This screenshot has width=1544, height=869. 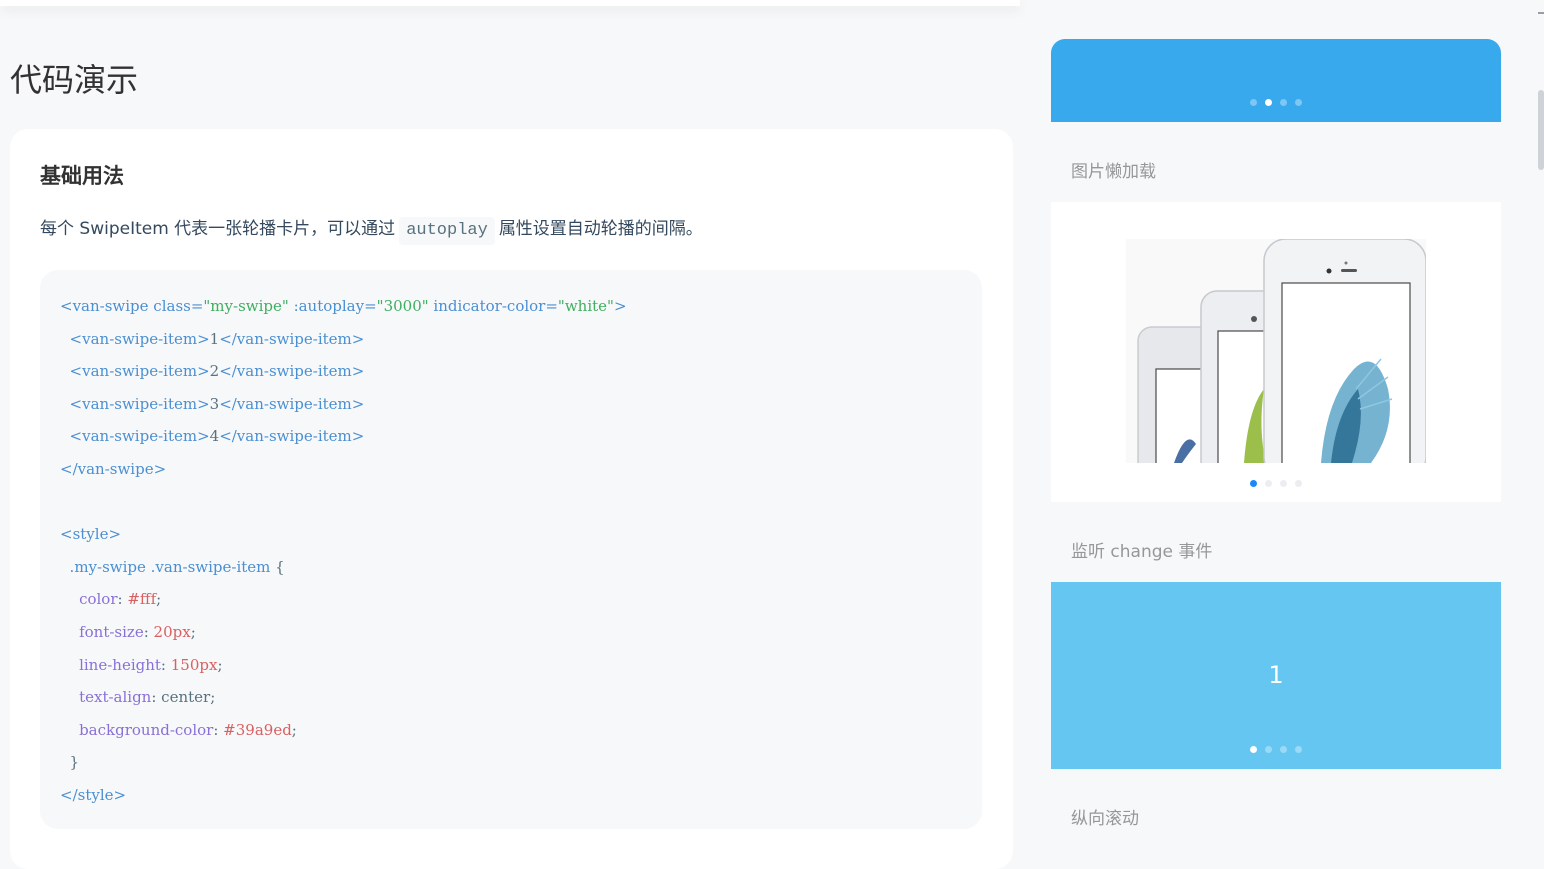 What do you see at coordinates (111, 631) in the screenshot?
I see `code-token: font-size` at bounding box center [111, 631].